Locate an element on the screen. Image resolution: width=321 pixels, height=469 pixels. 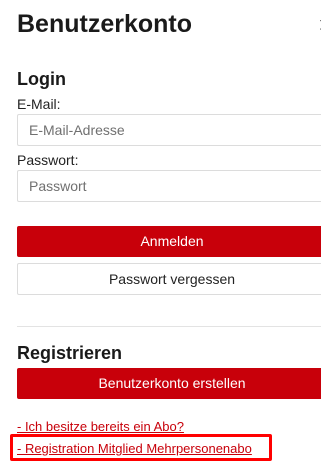
existing-subscription-link: - Ich besitze bereits ein Abo? is located at coordinates (100, 426).